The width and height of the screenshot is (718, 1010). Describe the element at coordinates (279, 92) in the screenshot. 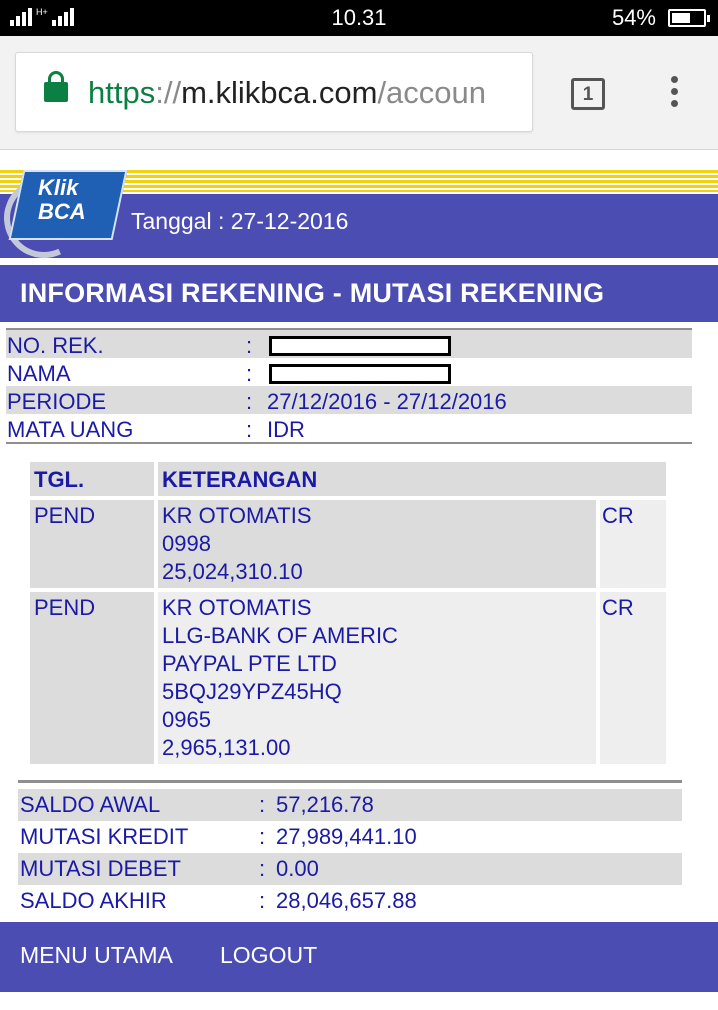

I see `url-host: m.klikbca.com` at that location.